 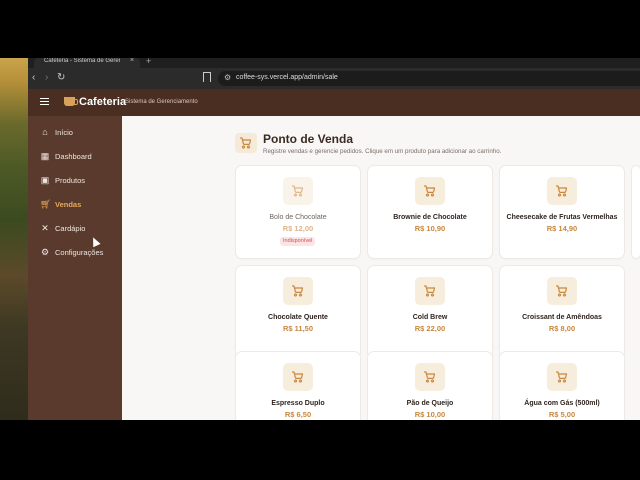 I want to click on browser-tab-bar: Cafeteria - Sistema de Gerenciam × +, so click(x=334, y=63).